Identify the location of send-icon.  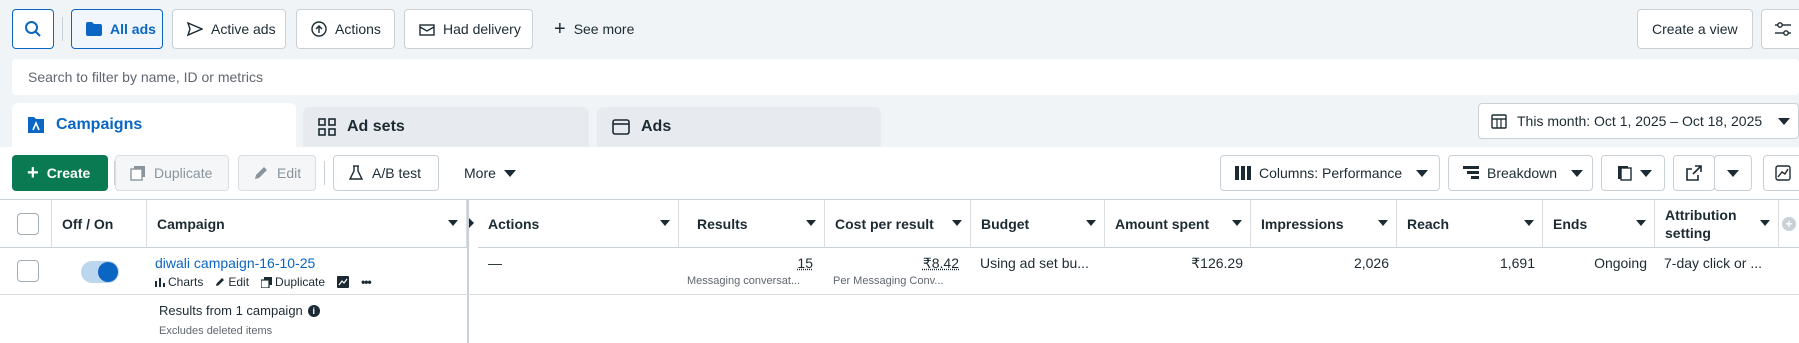
(195, 29).